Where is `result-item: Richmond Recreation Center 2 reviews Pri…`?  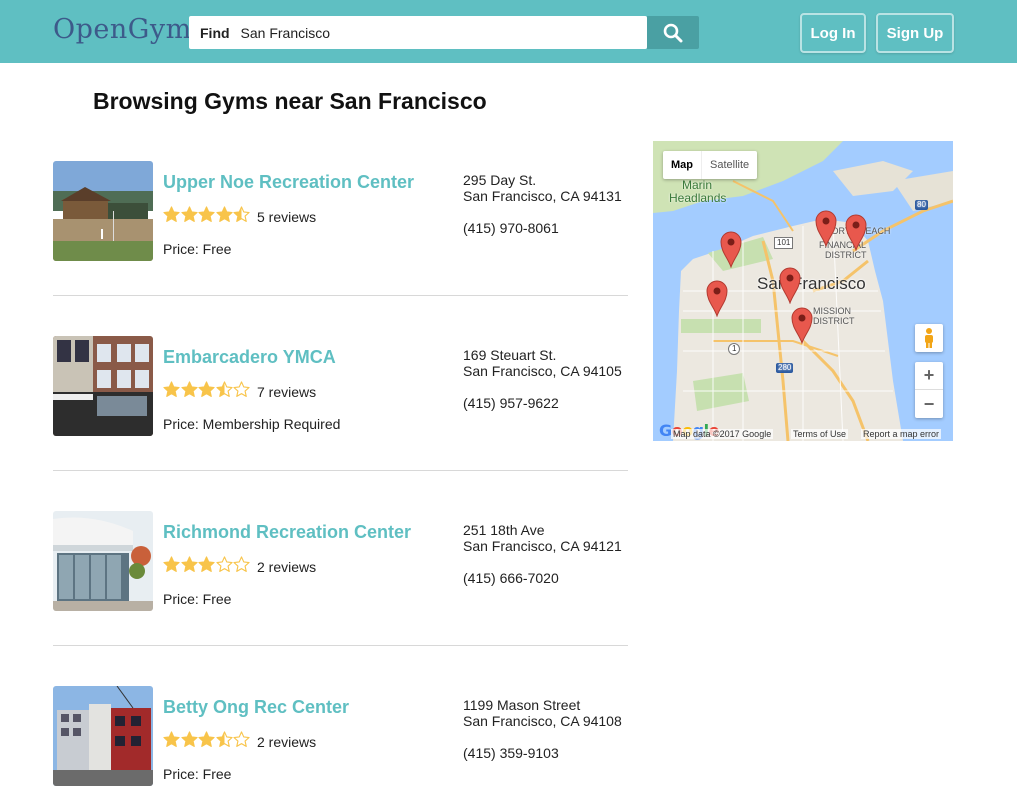
result-item: Richmond Recreation Center 2 reviews Pri… is located at coordinates (340, 561).